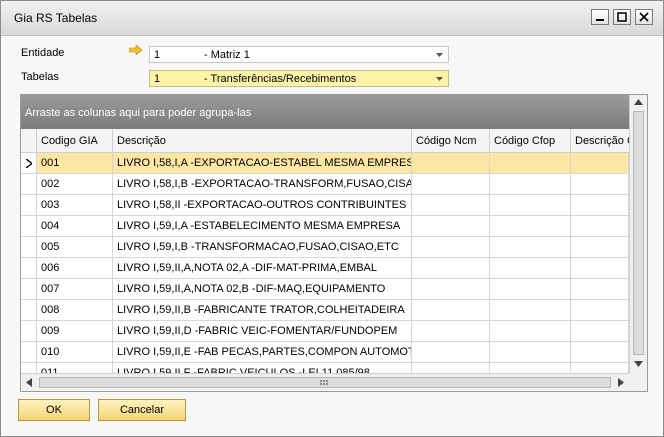  I want to click on column-header-descricao: Descrição, so click(262, 141).